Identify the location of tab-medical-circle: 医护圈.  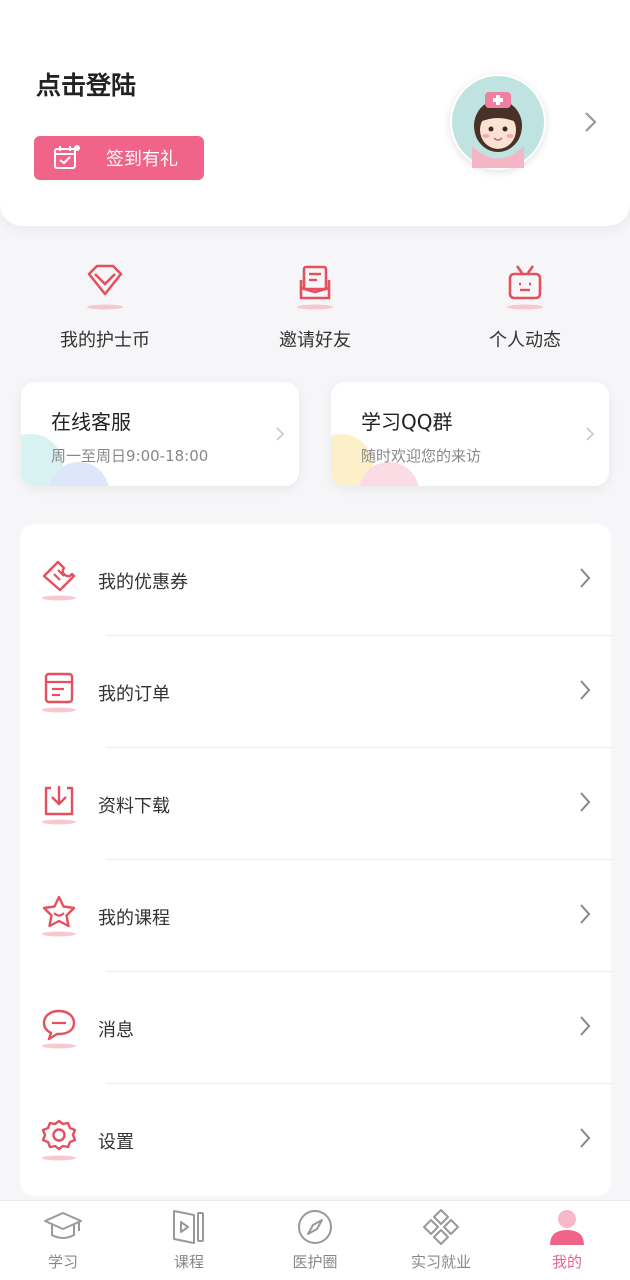
(315, 1239).